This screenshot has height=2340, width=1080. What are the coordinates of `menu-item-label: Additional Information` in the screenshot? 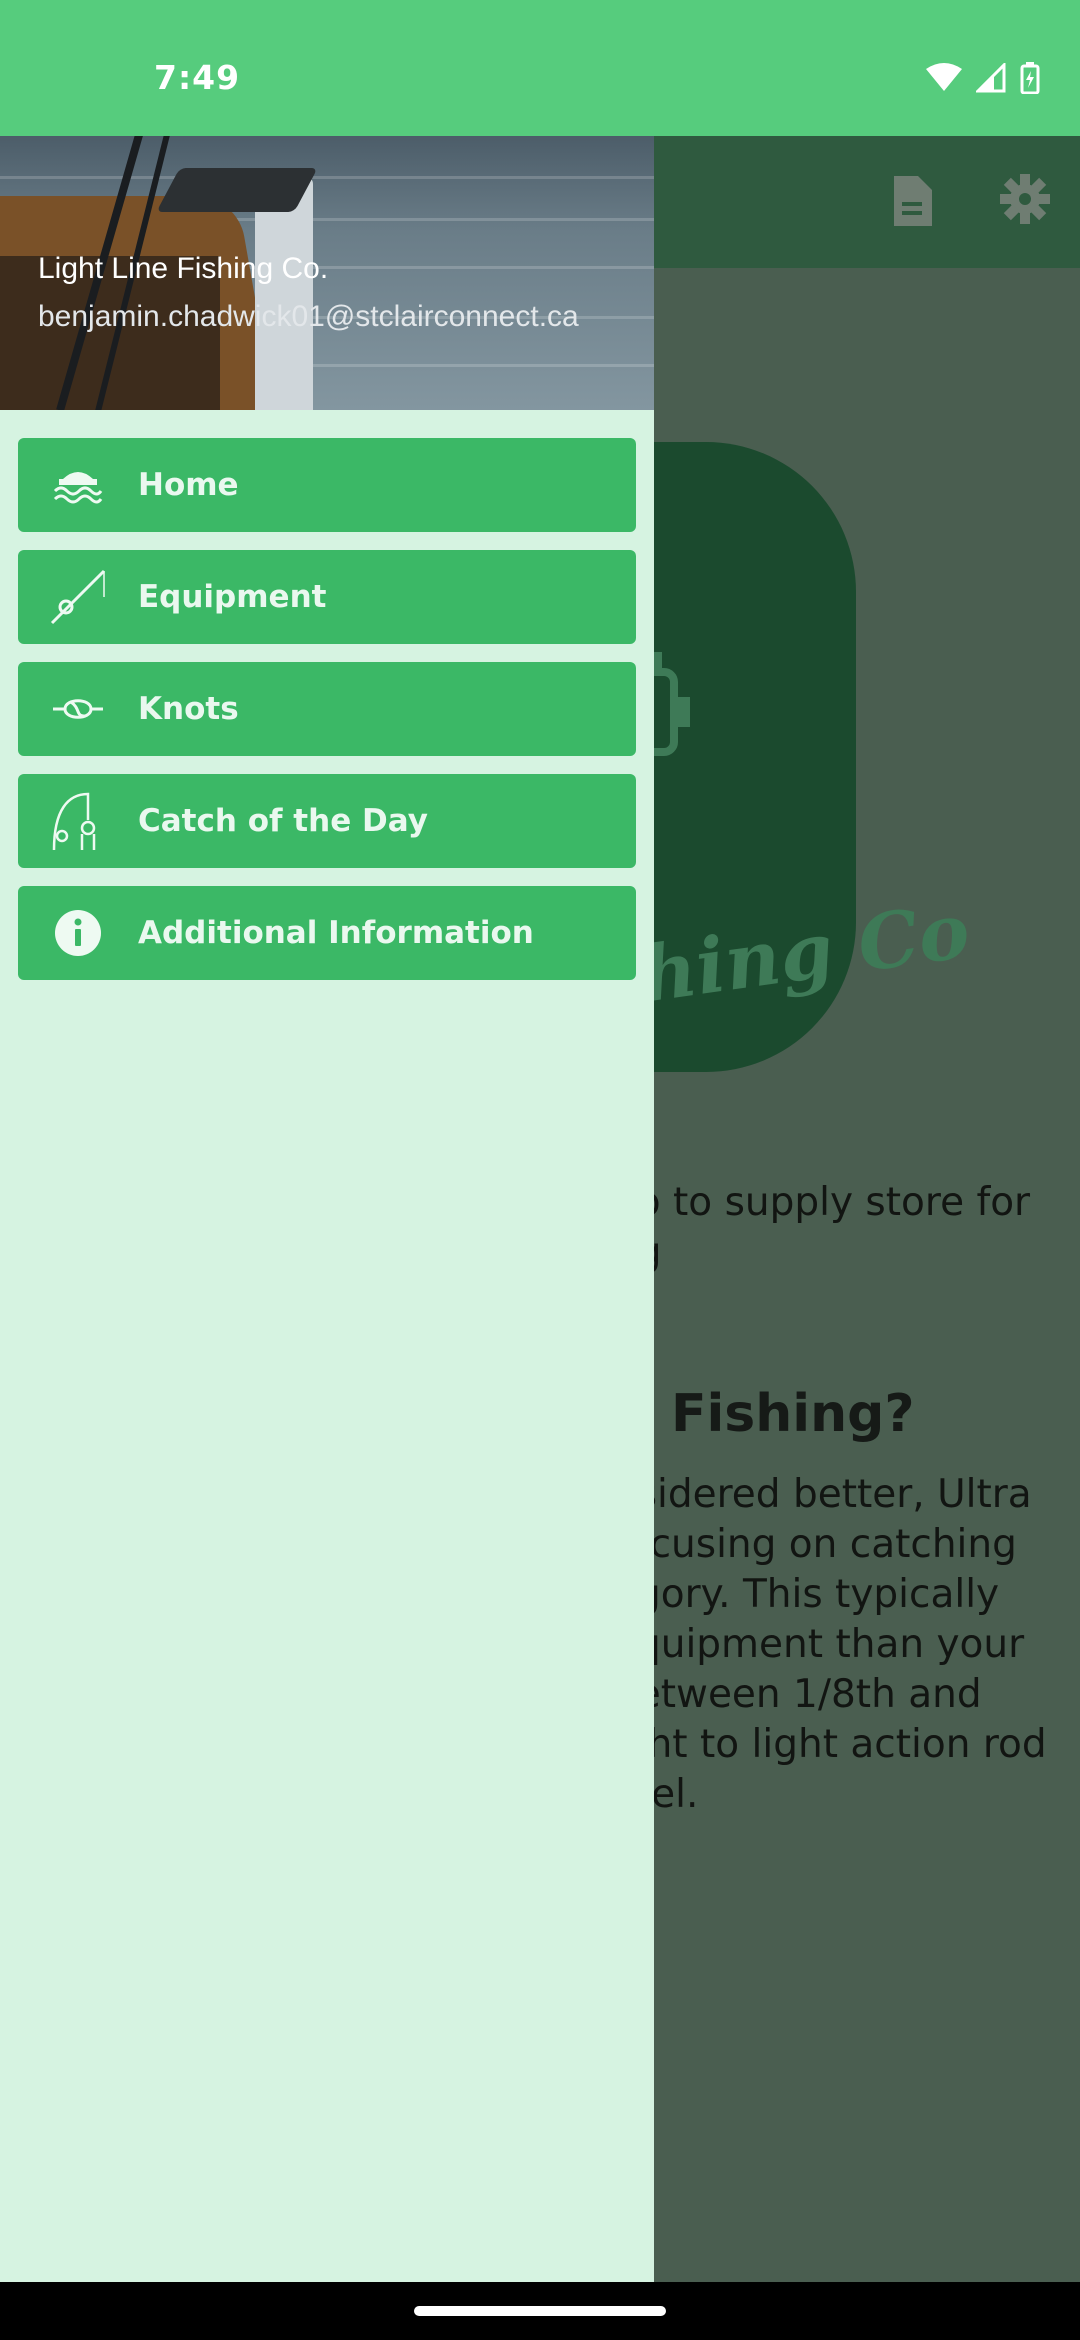 It's located at (336, 933).